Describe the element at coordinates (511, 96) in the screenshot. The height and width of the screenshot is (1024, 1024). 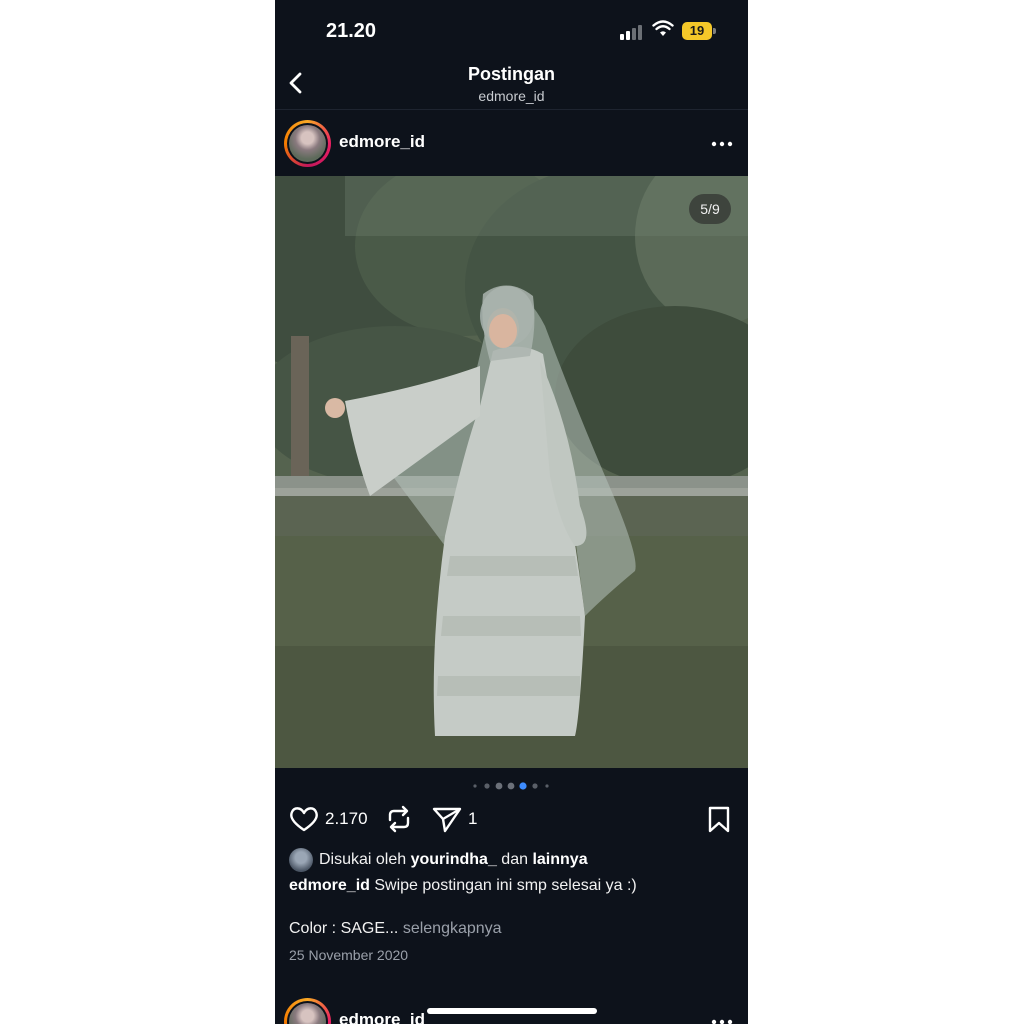
I see `page-subtitle: edmore_id` at that location.